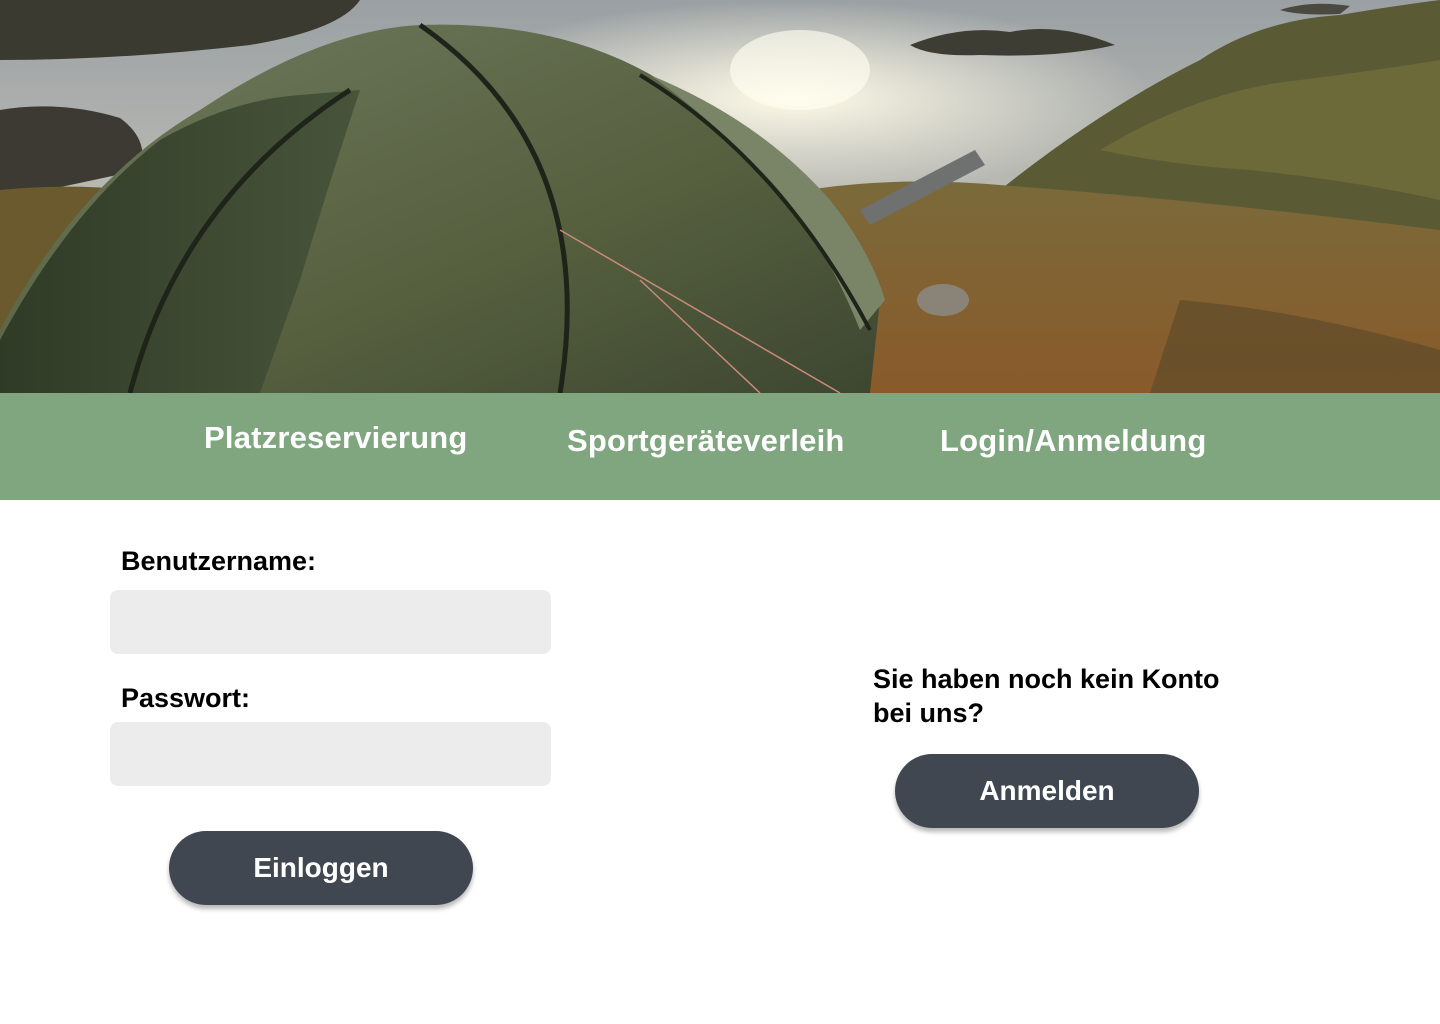  I want to click on password-label: Passwort:, so click(186, 698).